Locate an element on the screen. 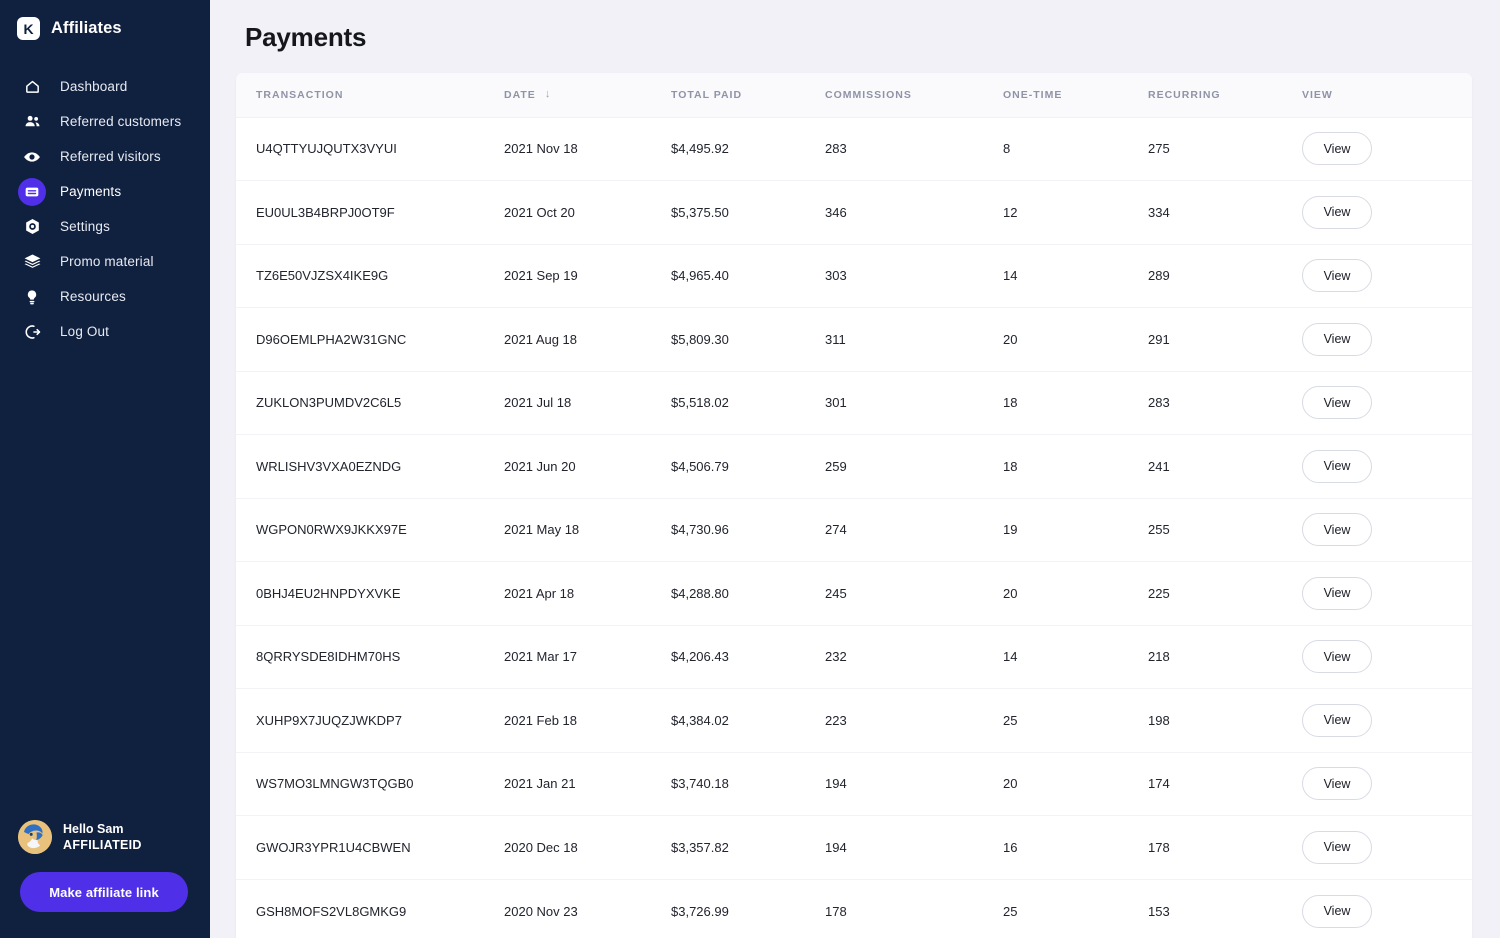 This screenshot has width=1500, height=938. home-icon is located at coordinates (32, 87).